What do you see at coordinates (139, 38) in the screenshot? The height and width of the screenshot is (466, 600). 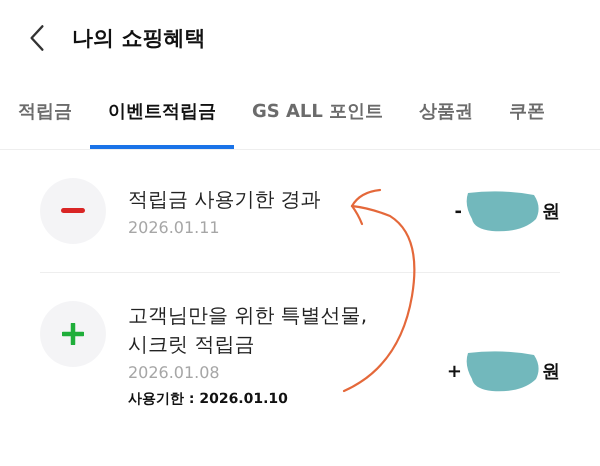 I see `page-title: 나의 쇼핑혜택` at bounding box center [139, 38].